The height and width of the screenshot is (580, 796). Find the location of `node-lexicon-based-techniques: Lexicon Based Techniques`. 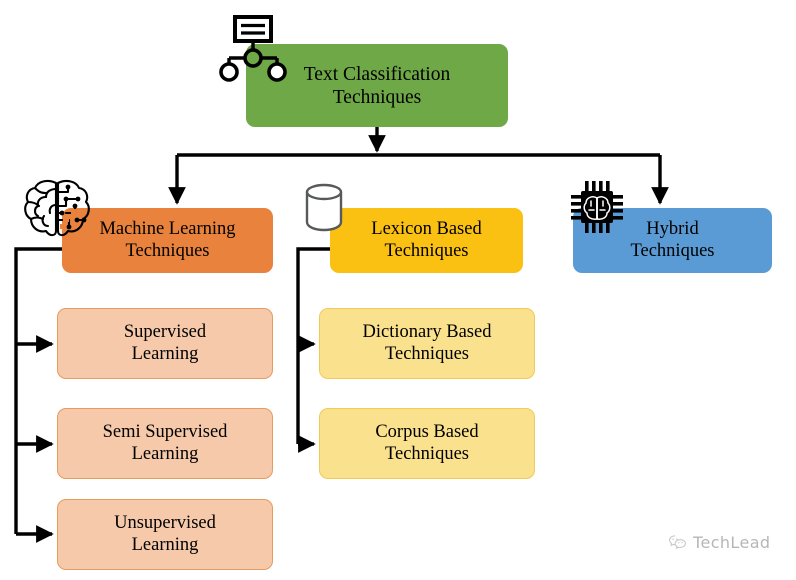

node-lexicon-based-techniques: Lexicon Based Techniques is located at coordinates (426, 240).